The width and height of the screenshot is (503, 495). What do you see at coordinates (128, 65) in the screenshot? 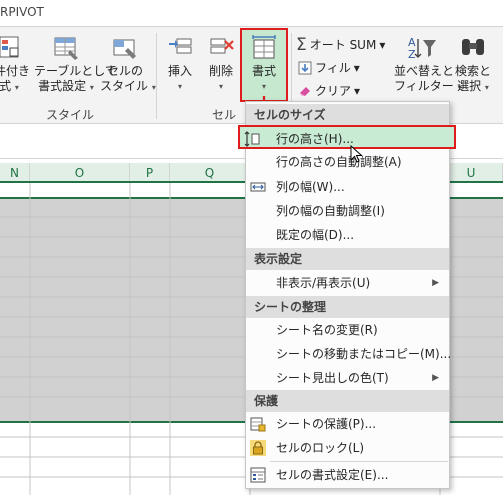
I see `cell-styles-button: セルの スタイル ▾` at bounding box center [128, 65].